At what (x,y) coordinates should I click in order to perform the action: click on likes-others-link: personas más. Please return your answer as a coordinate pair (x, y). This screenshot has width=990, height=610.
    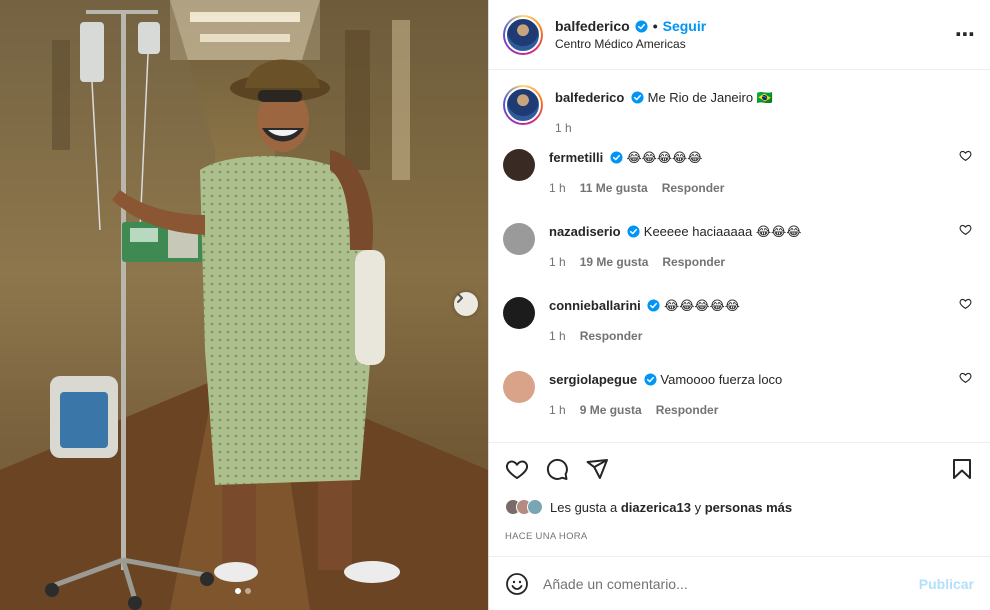
    Looking at the image, I should click on (748, 507).